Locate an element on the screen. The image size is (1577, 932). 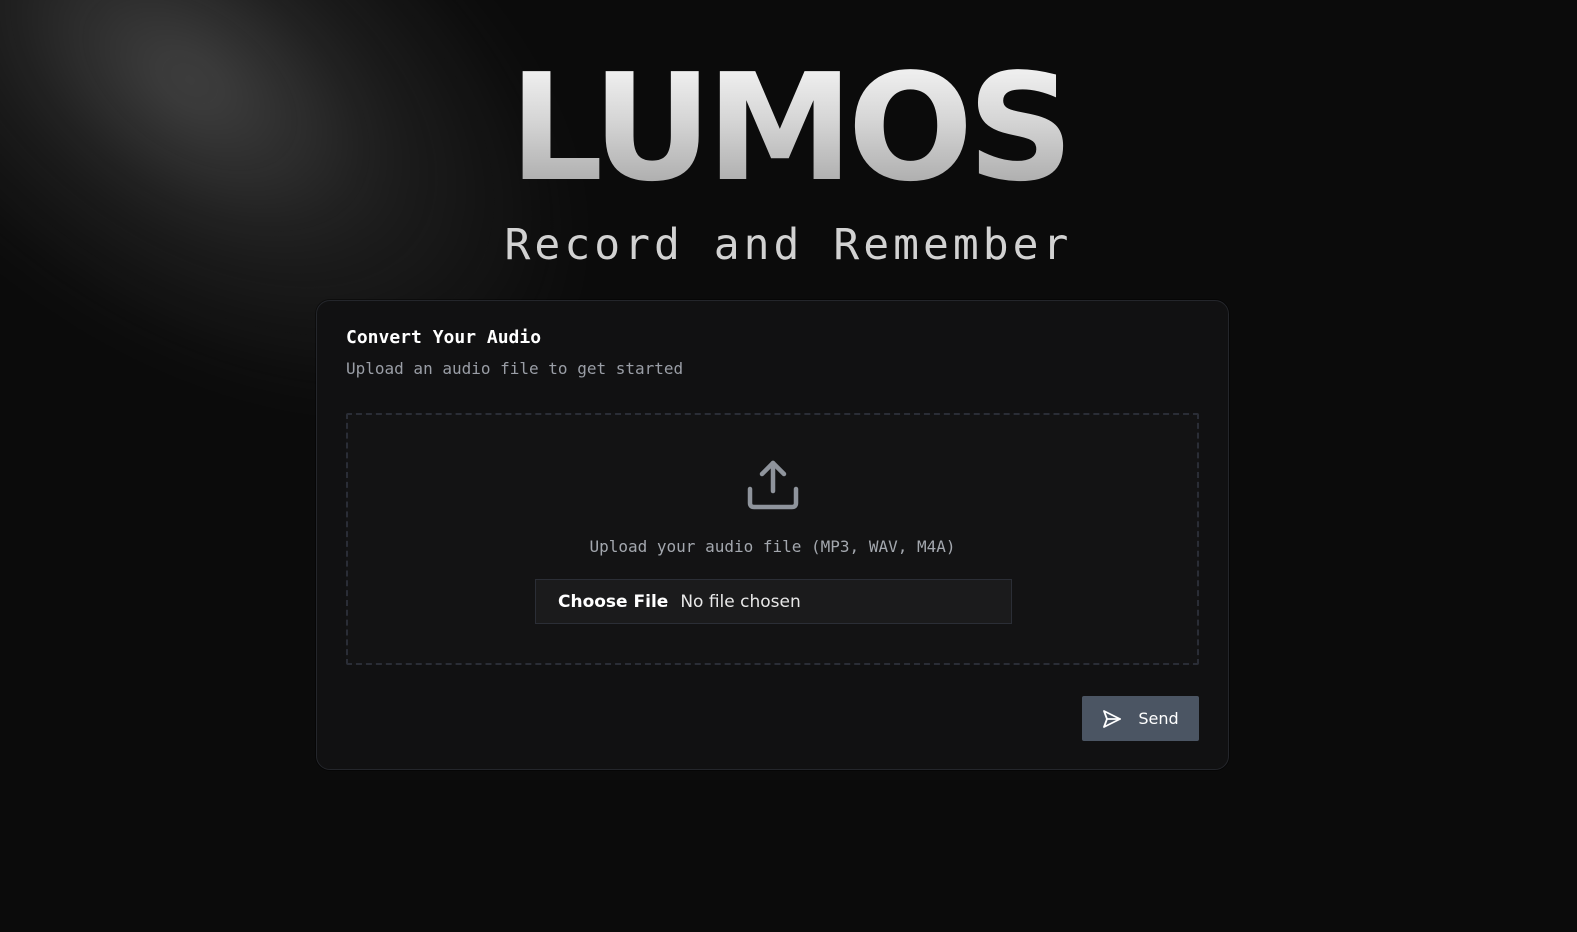
app-tagline: Record and Remember is located at coordinates (788, 245).